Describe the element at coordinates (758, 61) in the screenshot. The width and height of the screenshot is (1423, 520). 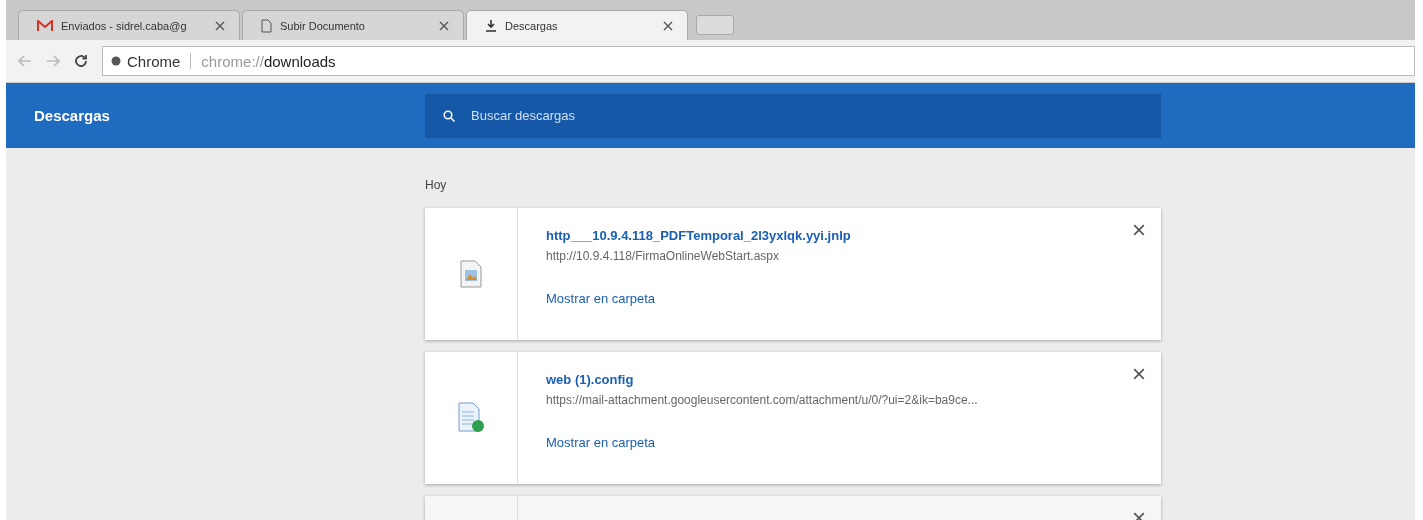
I see `address-bar: Chrome chrome://downloads` at that location.